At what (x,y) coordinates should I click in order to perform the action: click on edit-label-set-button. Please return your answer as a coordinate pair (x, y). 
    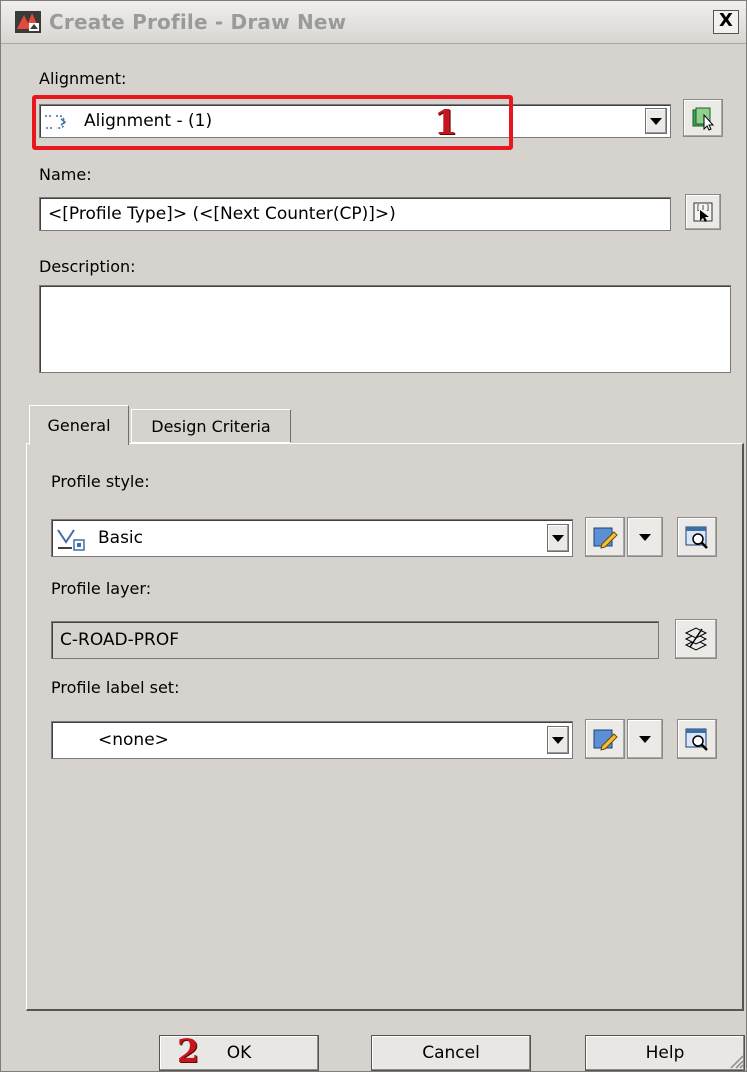
    Looking at the image, I should click on (605, 739).